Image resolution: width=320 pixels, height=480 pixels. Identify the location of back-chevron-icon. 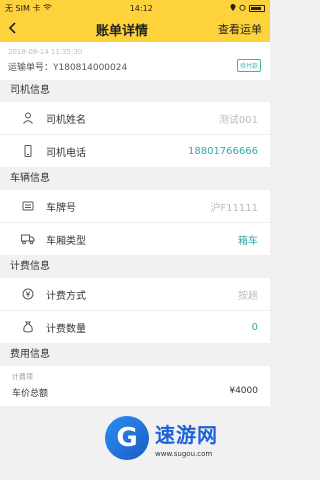
(17, 29).